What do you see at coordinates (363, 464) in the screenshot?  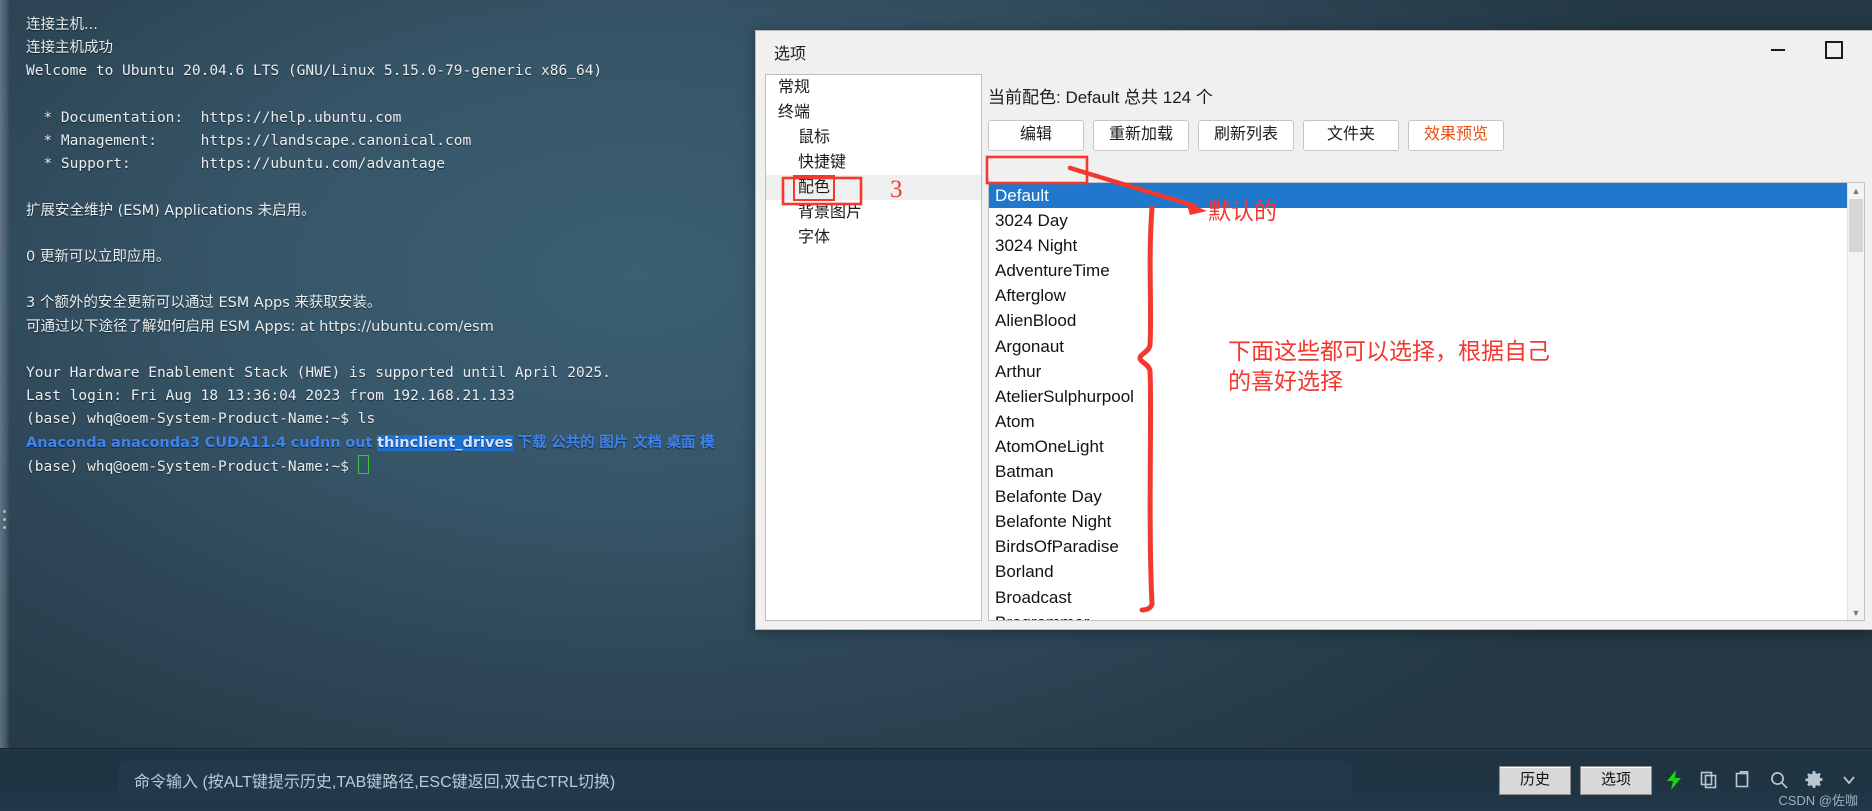 I see `terminal-cursor` at bounding box center [363, 464].